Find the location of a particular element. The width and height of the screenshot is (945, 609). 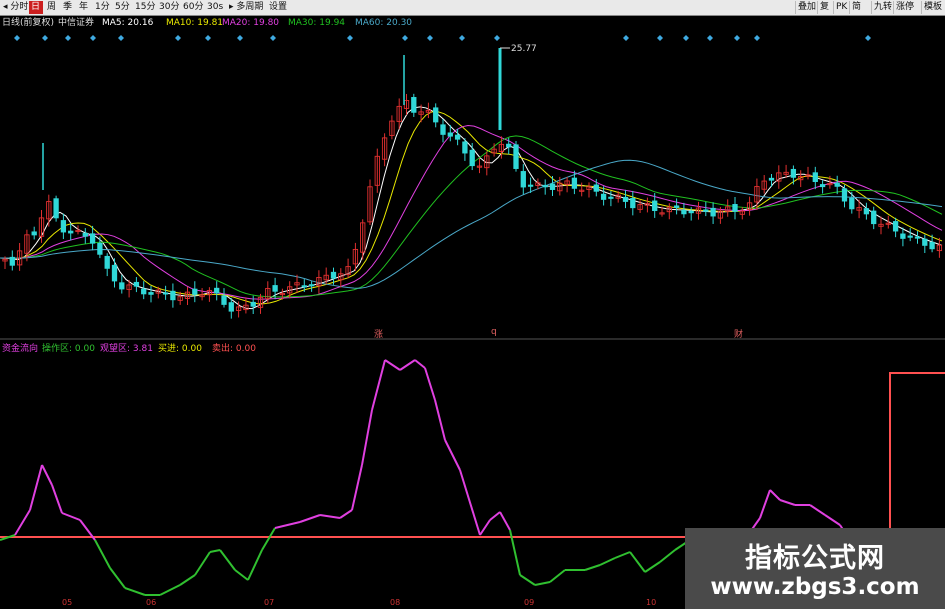

event-marker-2: q is located at coordinates (494, 332).